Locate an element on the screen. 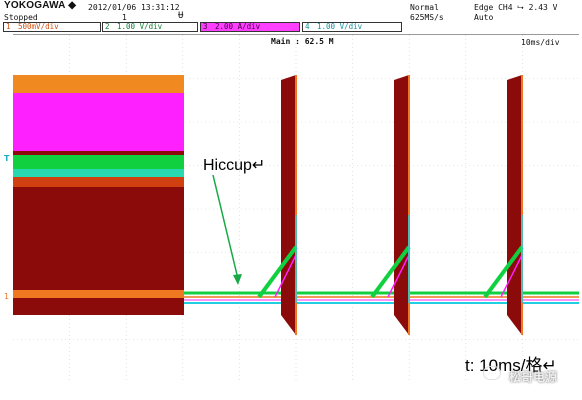  ch1-setting: 1 500mV/div is located at coordinates (52, 27).